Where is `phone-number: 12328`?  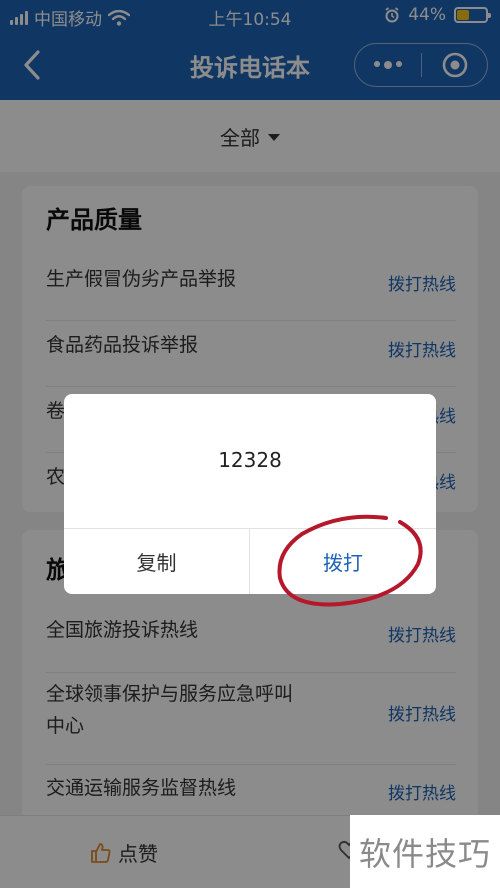 phone-number: 12328 is located at coordinates (250, 460).